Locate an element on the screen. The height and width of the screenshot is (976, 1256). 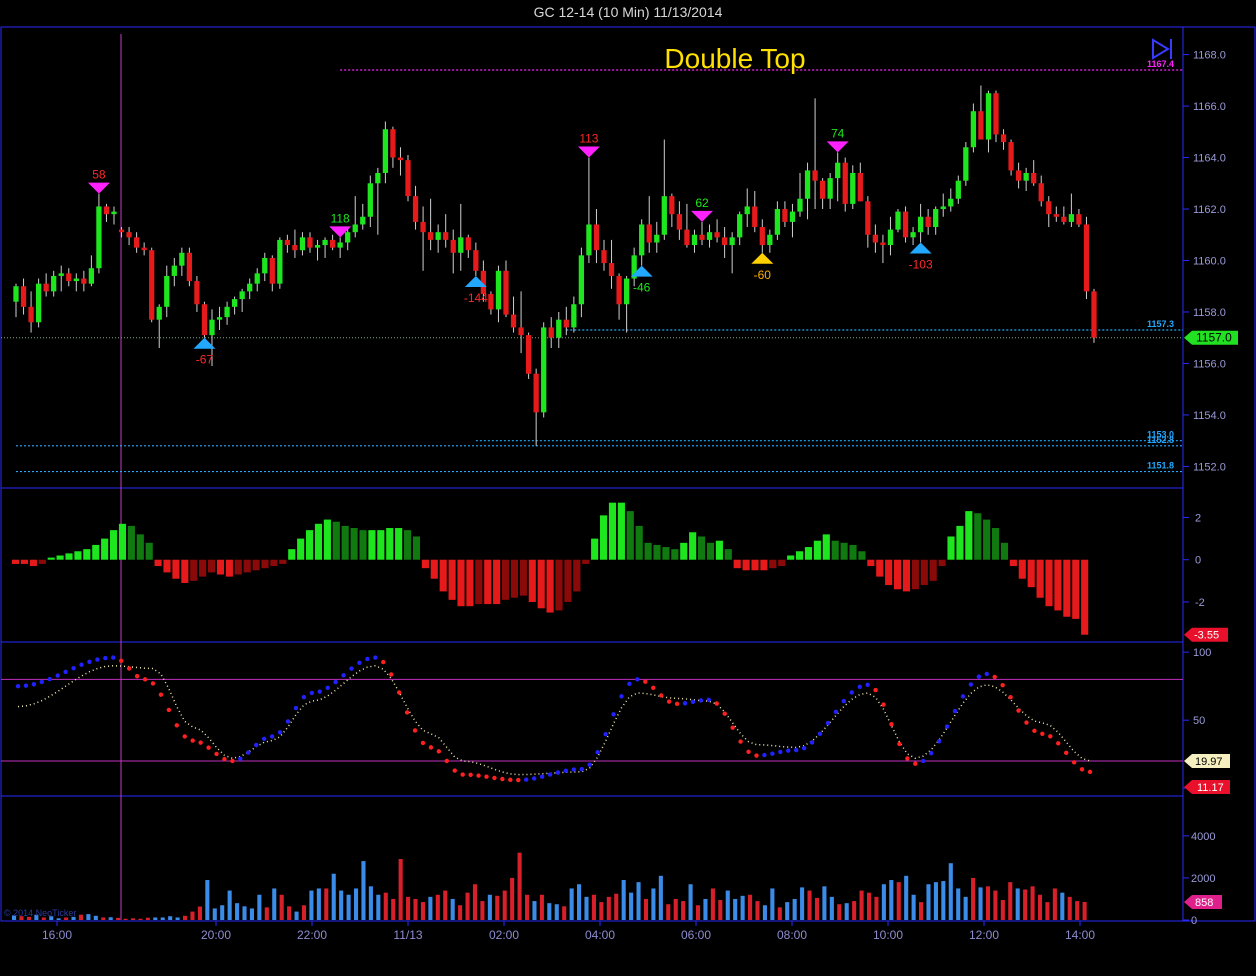
price-tick-label: 1162.0 is located at coordinates (1209, 210).